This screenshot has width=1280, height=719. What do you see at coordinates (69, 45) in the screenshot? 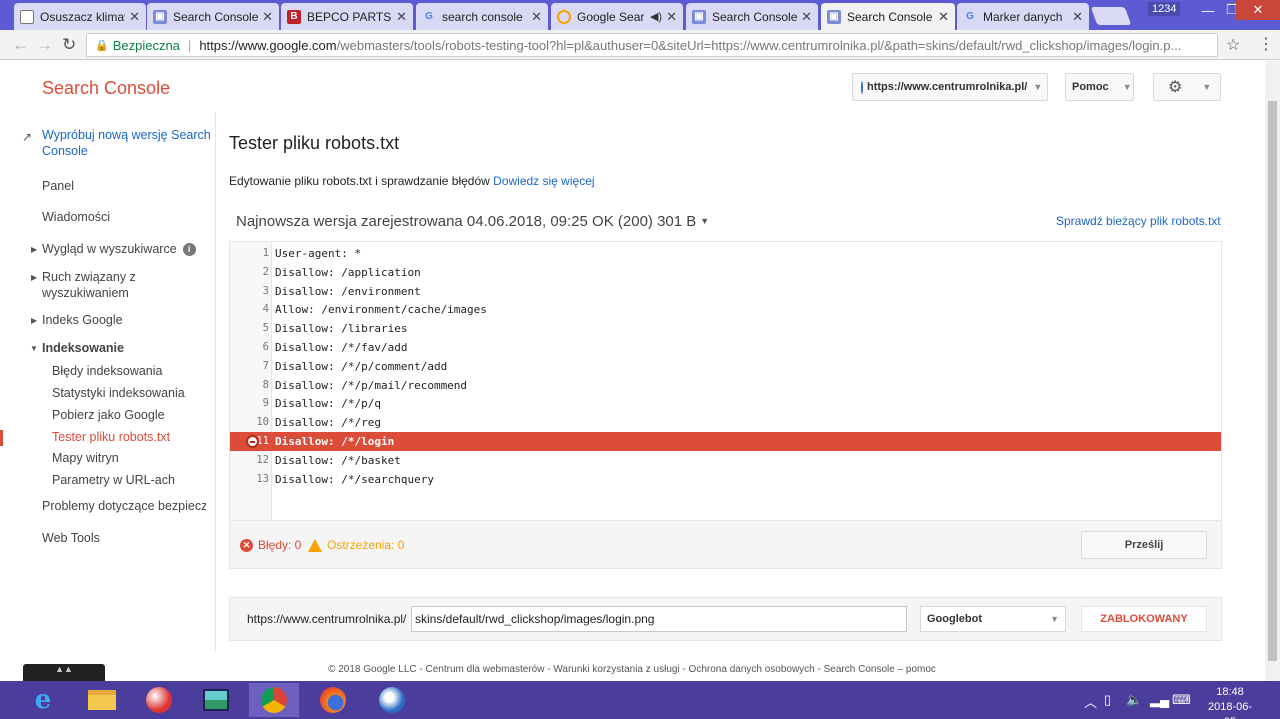
I see `reload-icon: ↻` at bounding box center [69, 45].